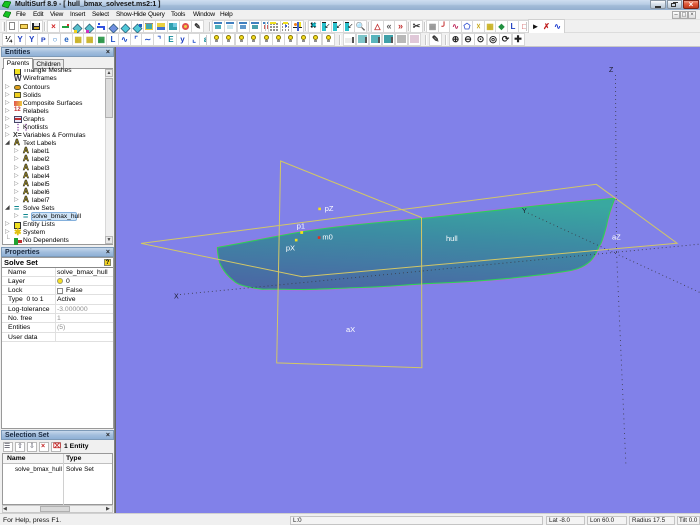 The width and height of the screenshot is (700, 525). I want to click on svg-text: hull, so click(452, 238).